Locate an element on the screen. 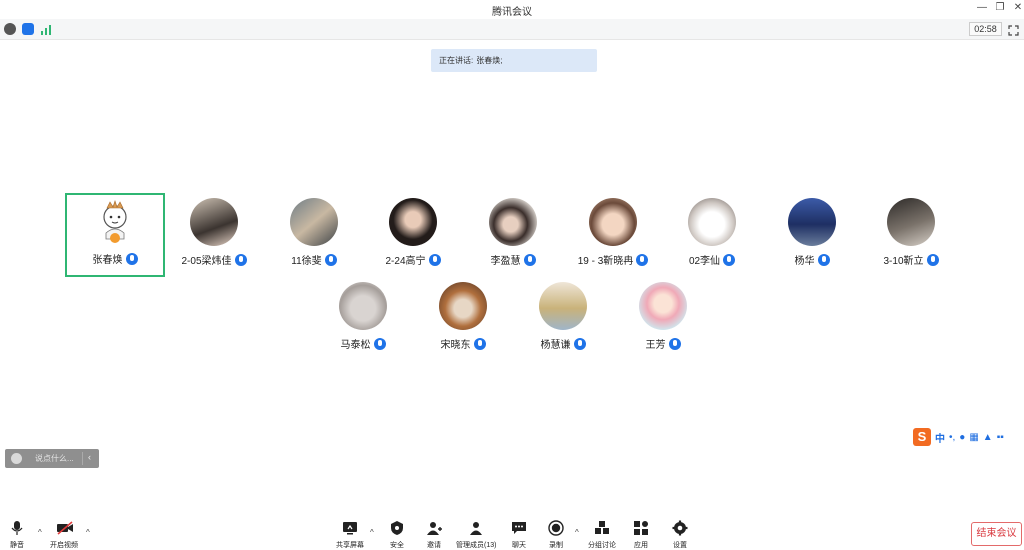  toolbox-icon: ▪▪ is located at coordinates (1000, 437).